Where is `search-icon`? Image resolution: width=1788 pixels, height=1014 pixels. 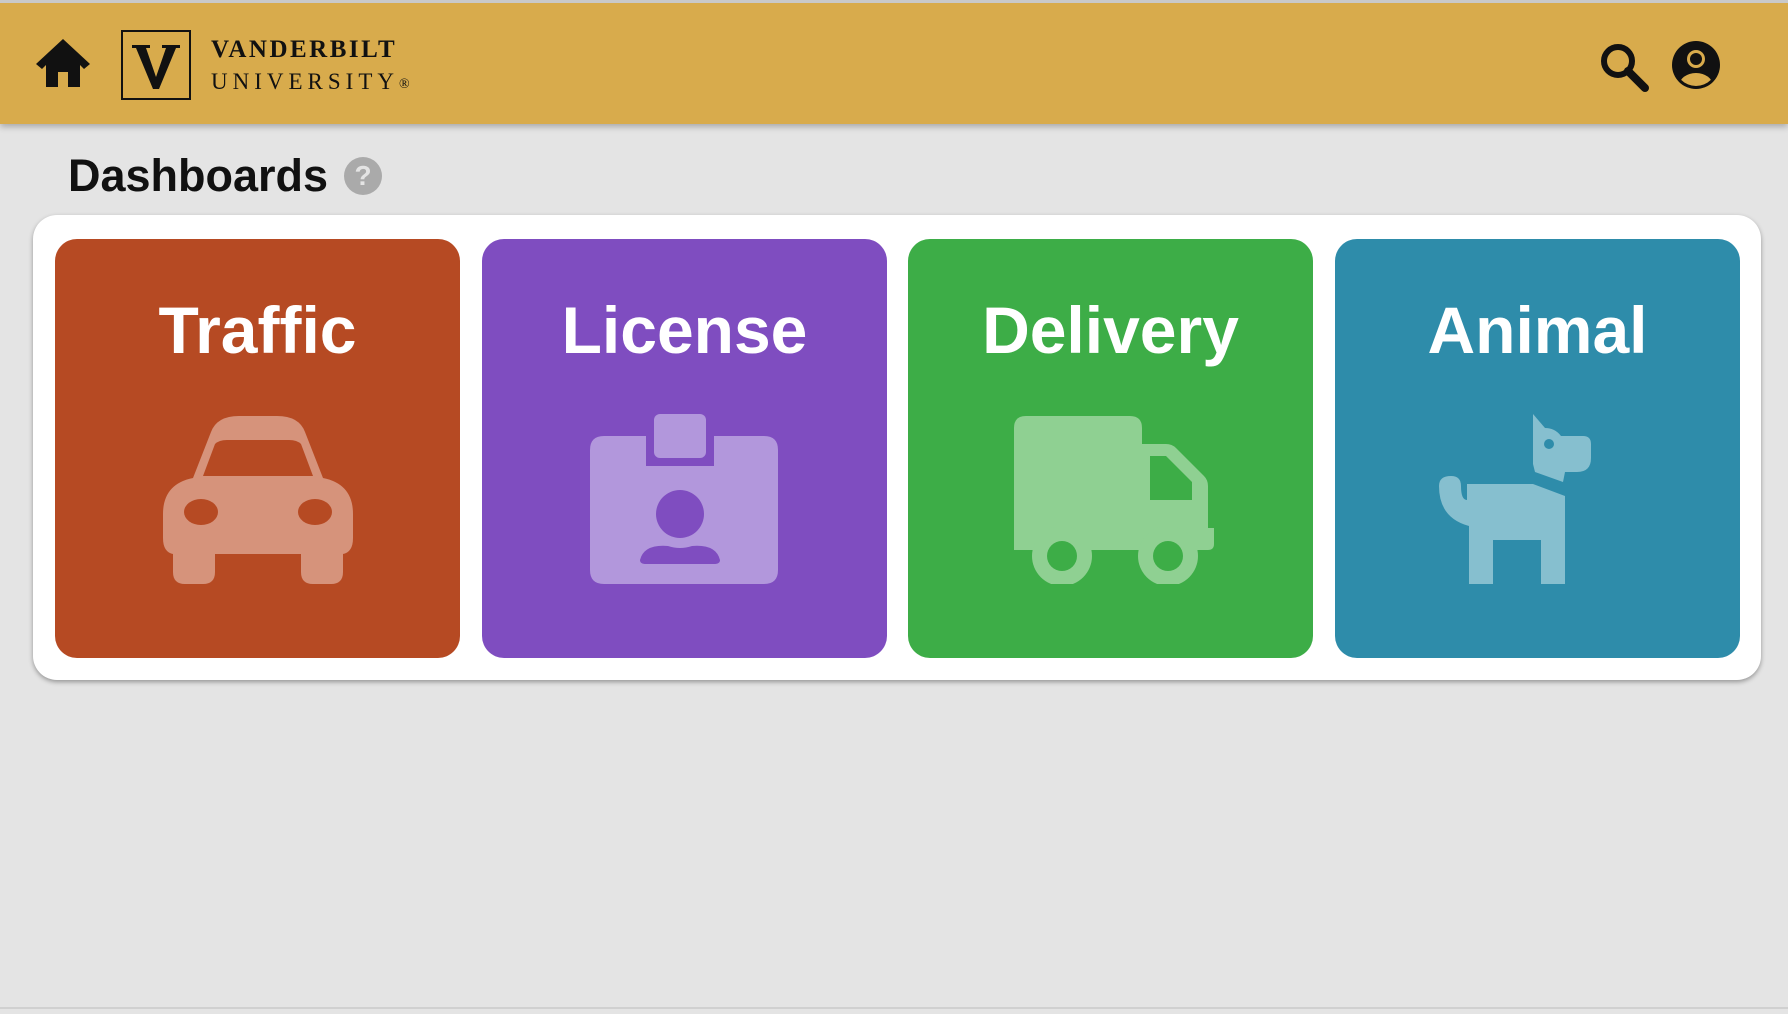
search-icon is located at coordinates (1625, 68).